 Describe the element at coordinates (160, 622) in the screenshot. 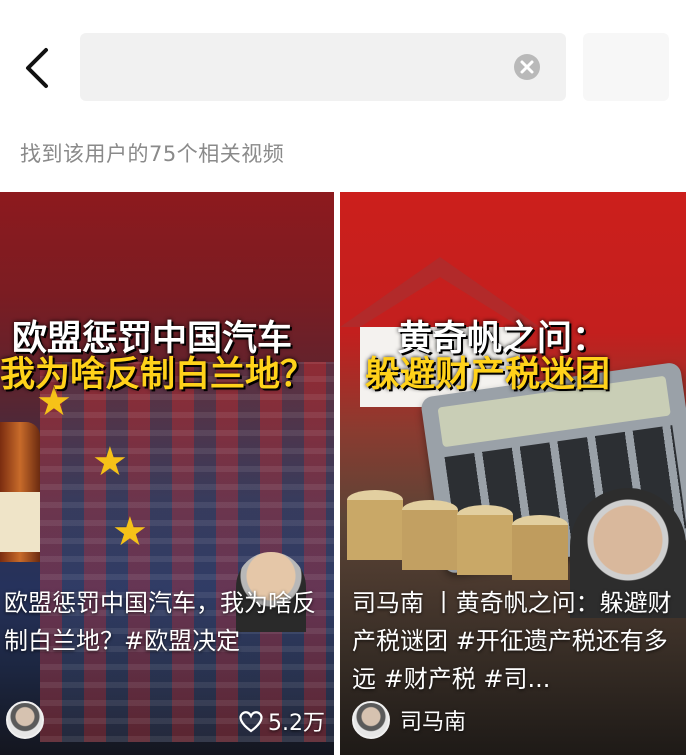

I see `video-1-description: 欧盟惩罚中国汽车，我为啥反制白兰地？#欧盟决定` at that location.